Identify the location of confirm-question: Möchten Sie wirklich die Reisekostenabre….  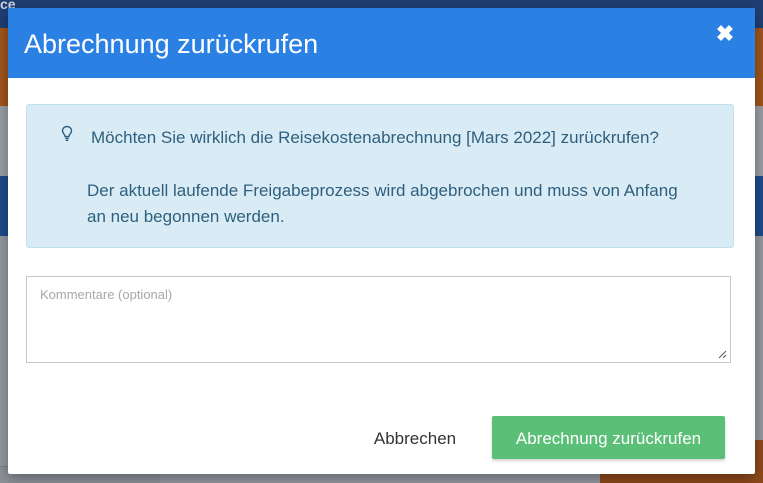
(375, 137).